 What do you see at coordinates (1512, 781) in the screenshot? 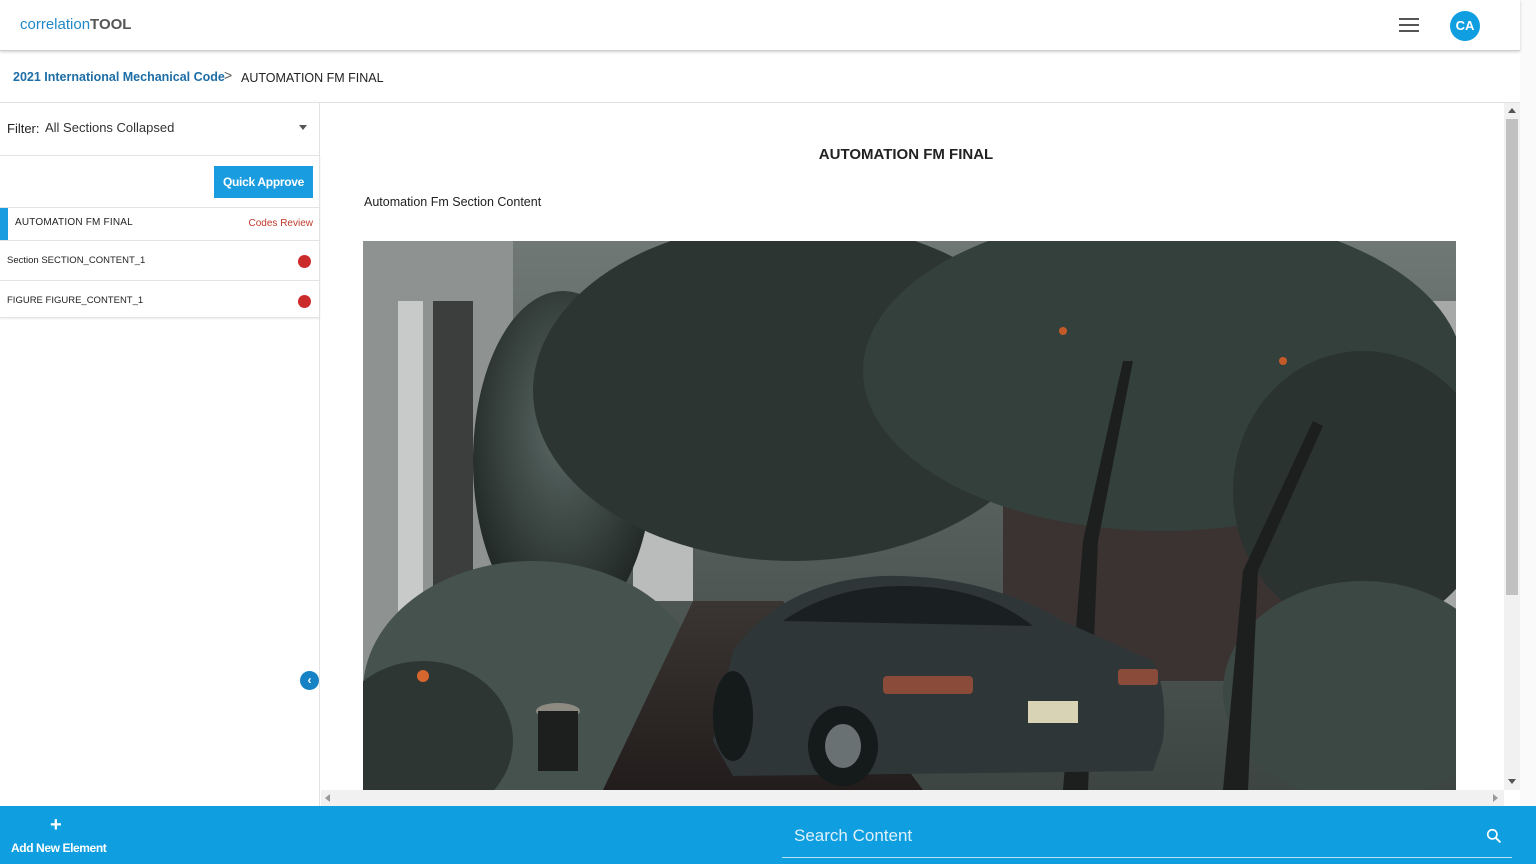
I see `scroll-down-icon` at bounding box center [1512, 781].